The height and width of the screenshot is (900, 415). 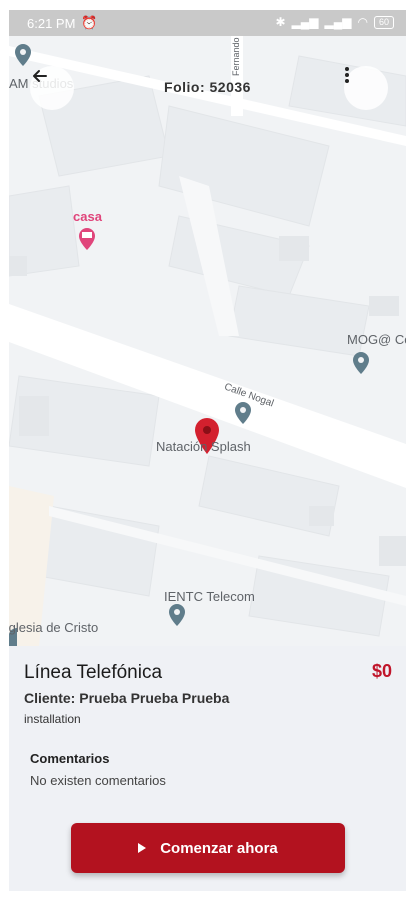 I want to click on status-time: 6:21 PM, so click(x=51, y=23).